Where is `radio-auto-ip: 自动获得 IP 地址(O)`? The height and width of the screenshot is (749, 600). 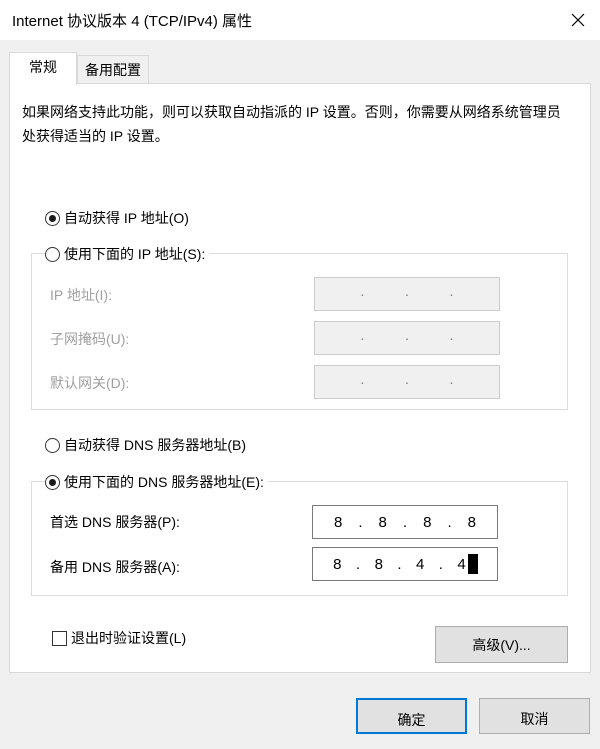
radio-auto-ip: 自动获得 IP 地址(O) is located at coordinates (117, 218).